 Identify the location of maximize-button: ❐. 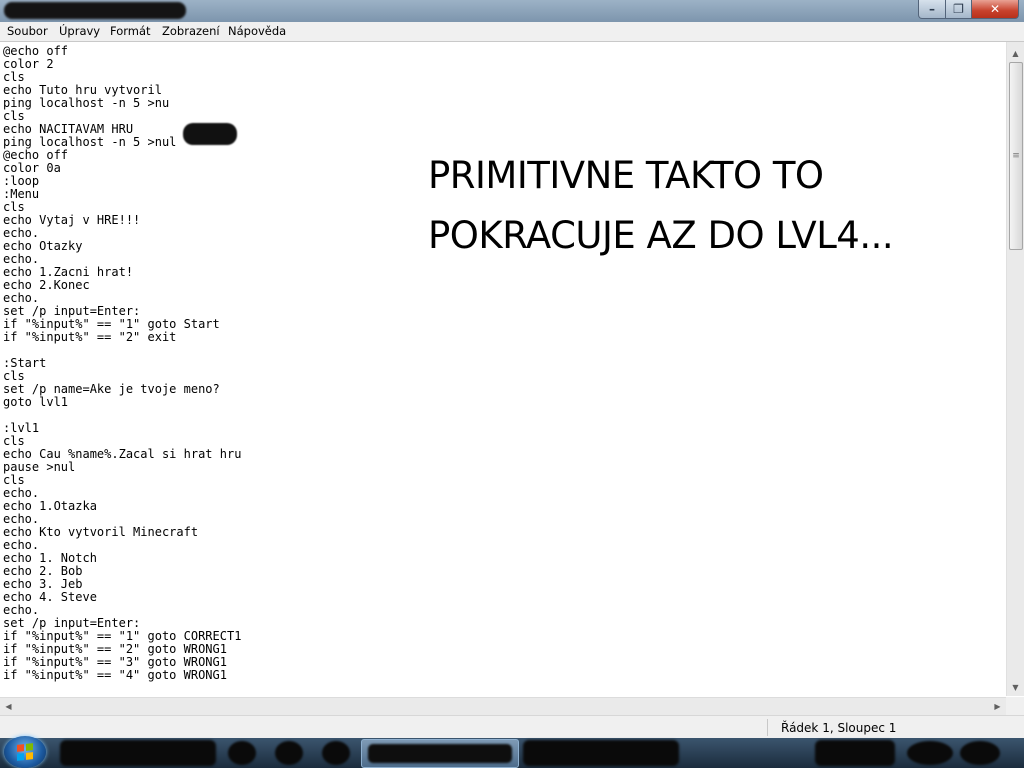
(958, 9).